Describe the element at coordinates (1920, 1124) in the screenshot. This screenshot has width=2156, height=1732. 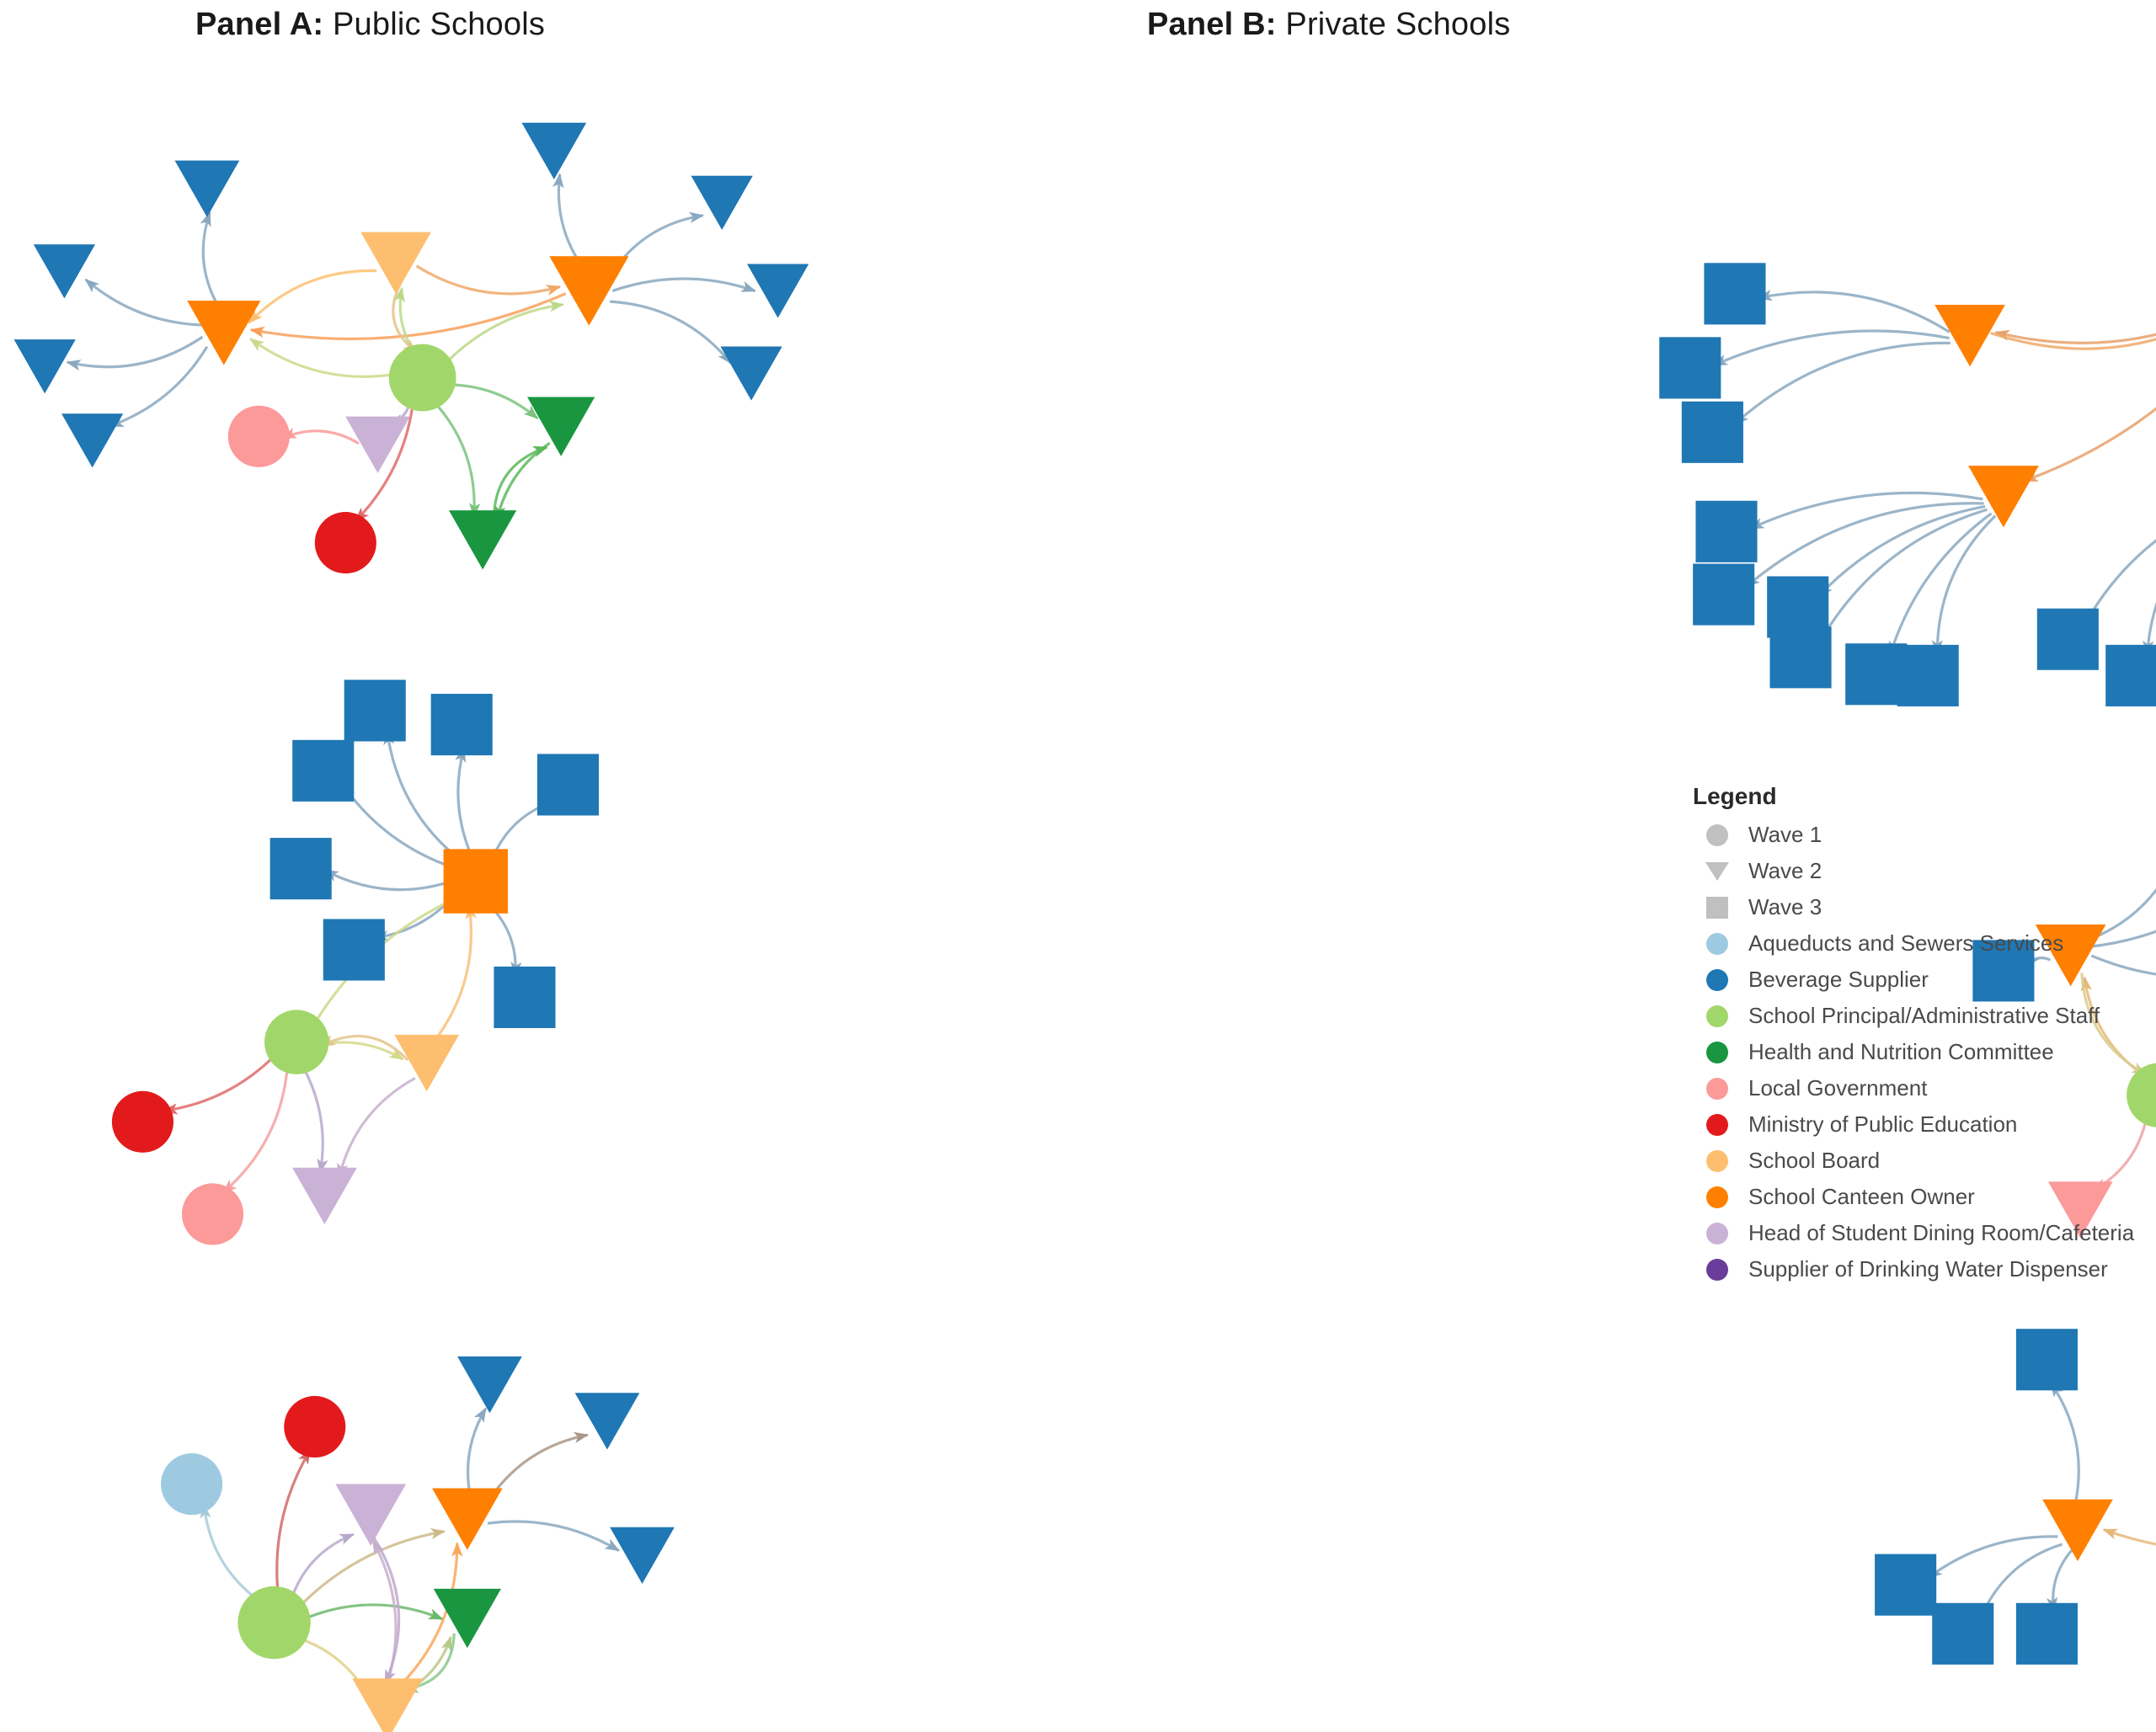
I see `legend-item: Ministry of Public Education` at that location.